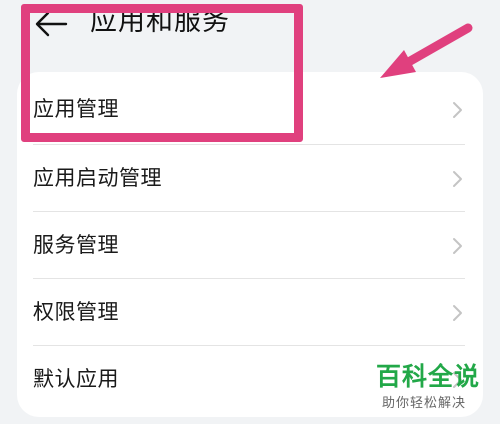 The image size is (500, 424). I want to click on pointer-arrow-icon, so click(426, 50).